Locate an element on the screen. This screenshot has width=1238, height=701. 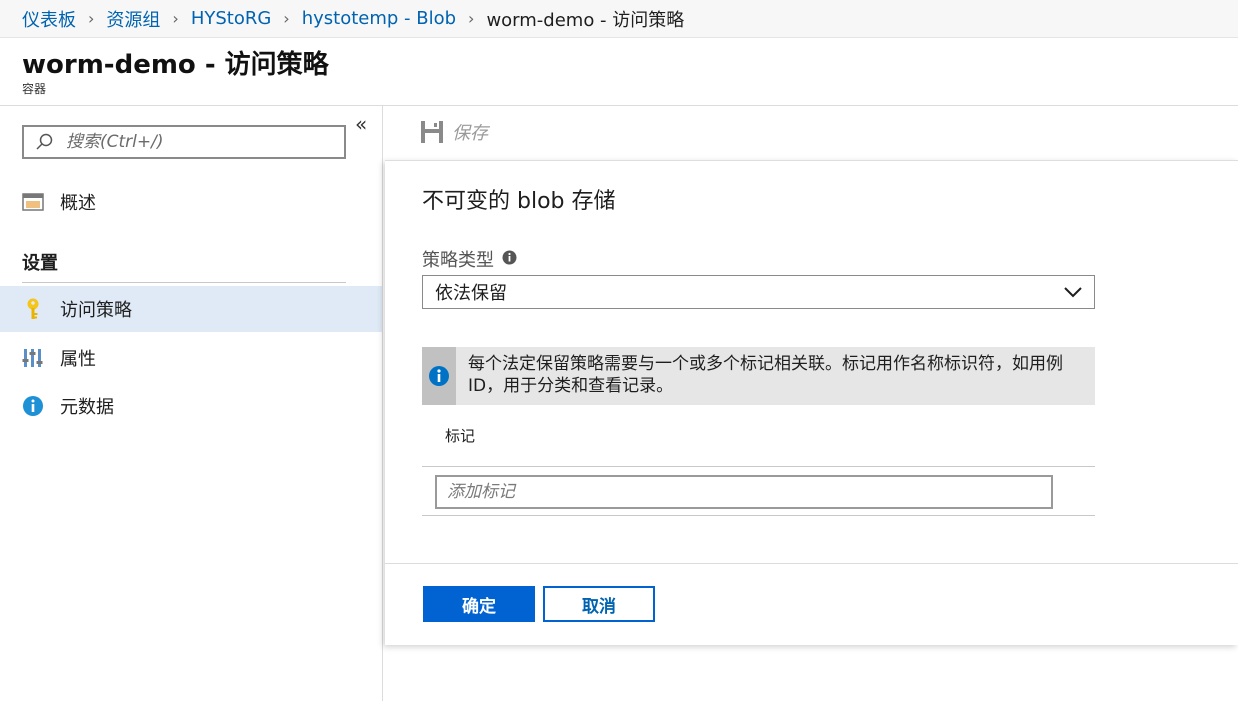
policy-type-value: 依法保留 is located at coordinates (471, 293).